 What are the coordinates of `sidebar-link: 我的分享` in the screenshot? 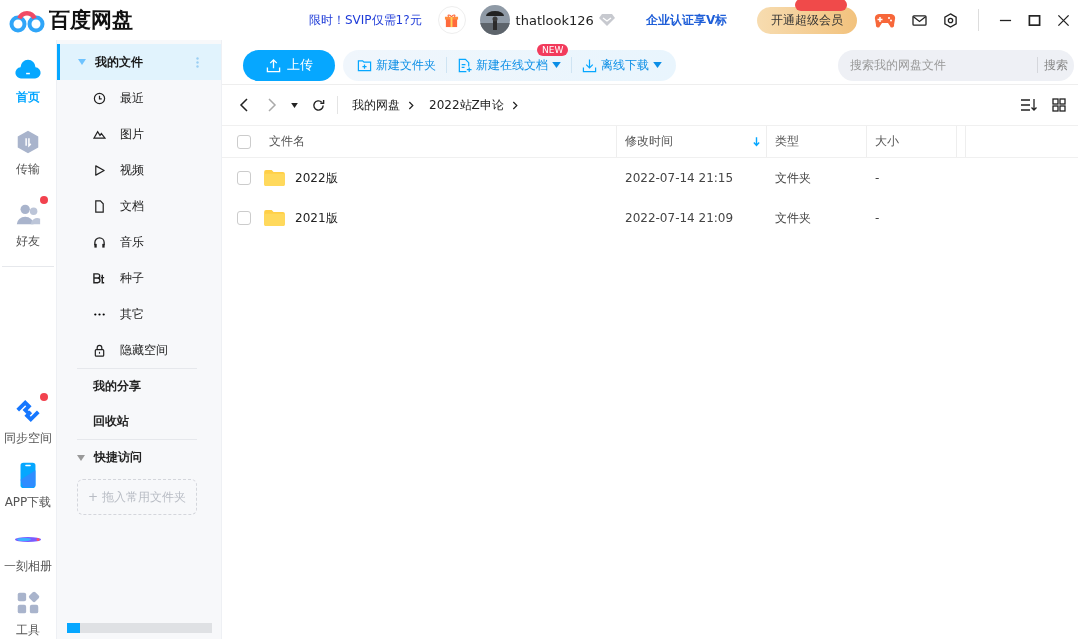 It's located at (117, 386).